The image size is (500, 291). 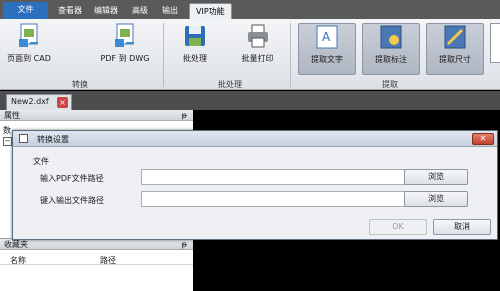 I want to click on ok-button: OK, so click(x=398, y=227).